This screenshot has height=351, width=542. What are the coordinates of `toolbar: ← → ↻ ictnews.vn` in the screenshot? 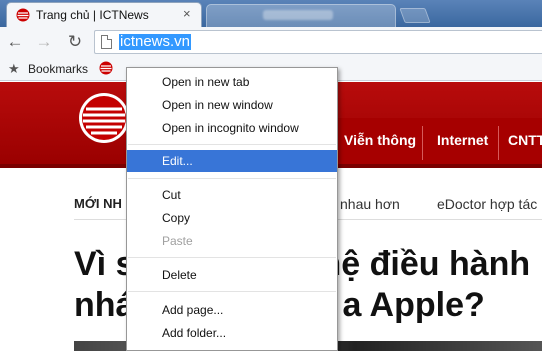 It's located at (271, 42).